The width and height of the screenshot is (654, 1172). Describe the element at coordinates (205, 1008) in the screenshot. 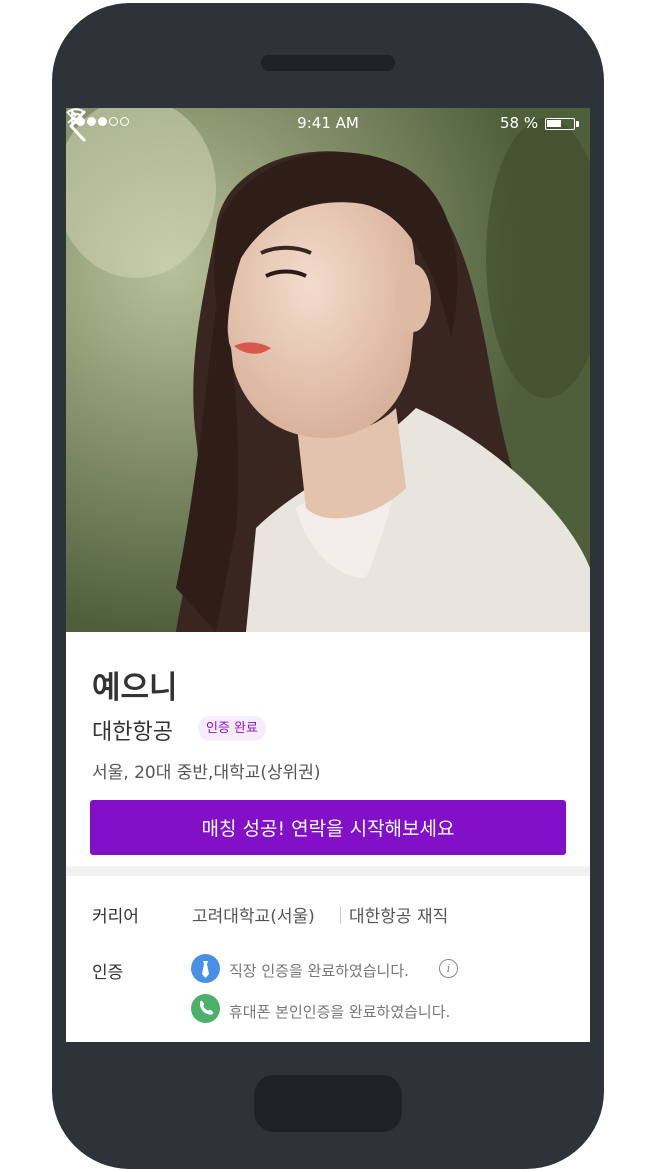

I see `phone-icon` at that location.